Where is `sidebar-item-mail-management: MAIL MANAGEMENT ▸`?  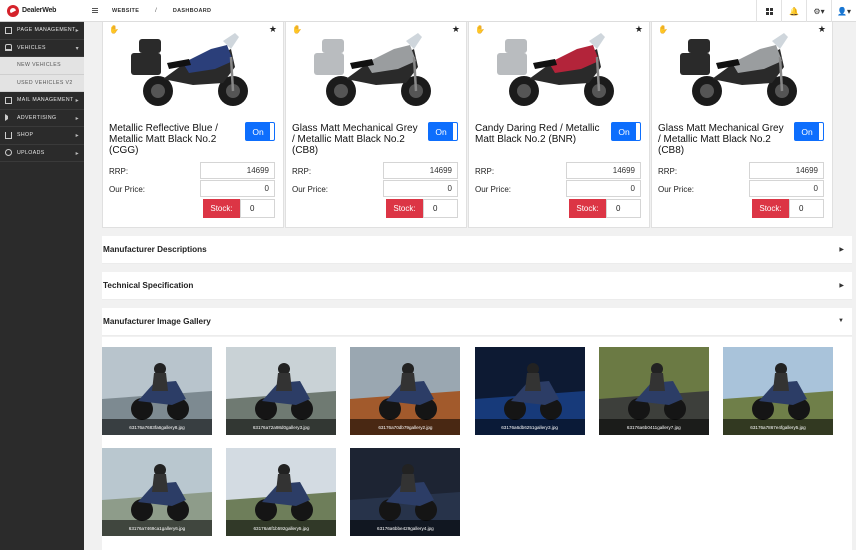 sidebar-item-mail-management: MAIL MANAGEMENT ▸ is located at coordinates (42, 101).